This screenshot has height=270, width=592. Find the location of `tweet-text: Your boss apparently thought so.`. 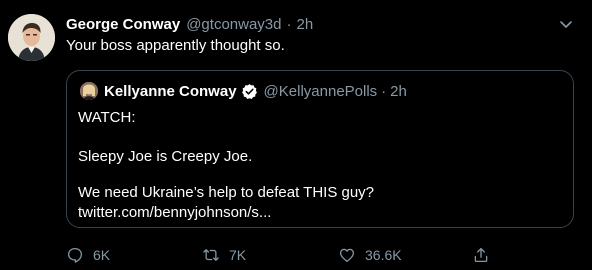

tweet-text: Your boss apparently thought so. is located at coordinates (175, 45).